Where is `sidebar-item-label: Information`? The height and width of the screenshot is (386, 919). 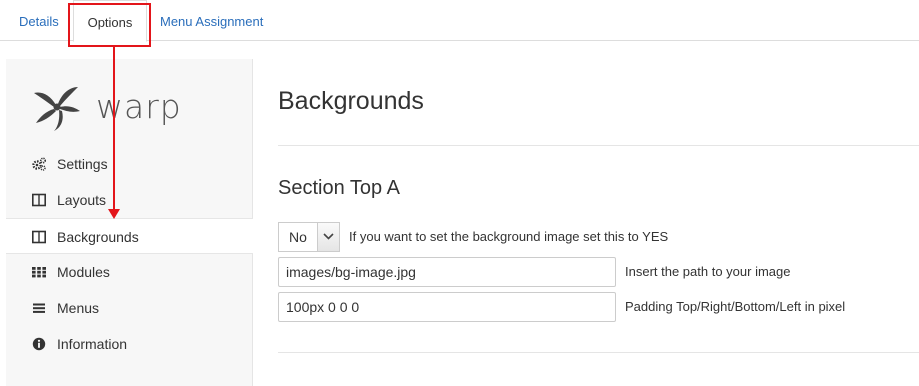 sidebar-item-label: Information is located at coordinates (92, 344).